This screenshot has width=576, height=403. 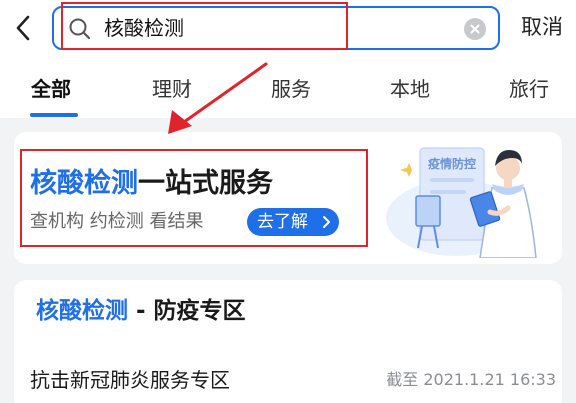 What do you see at coordinates (326, 222) in the screenshot?
I see `chevron-right-icon` at bounding box center [326, 222].